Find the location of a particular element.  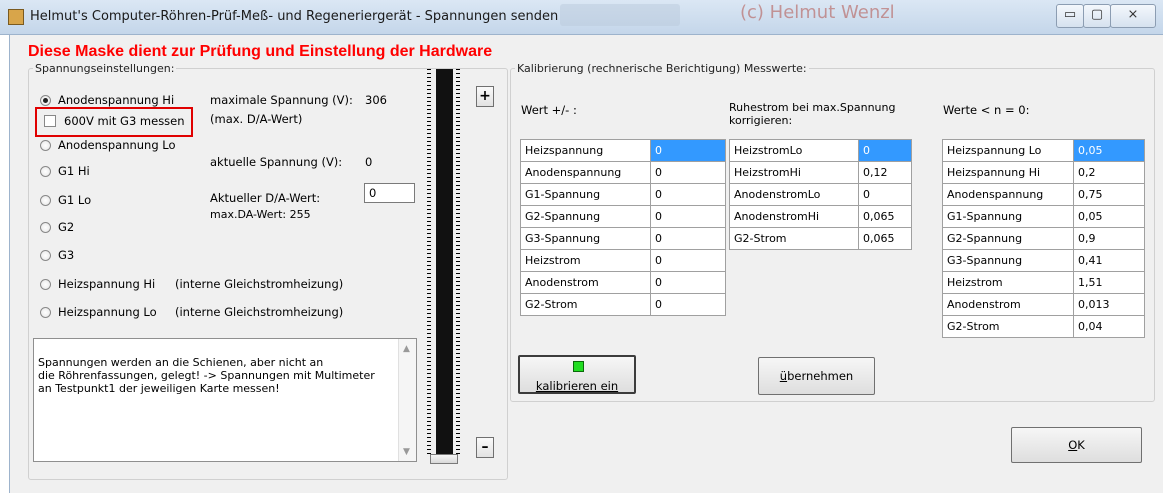

table-row: Heizspannung Lo 0,05 is located at coordinates (1043, 150).